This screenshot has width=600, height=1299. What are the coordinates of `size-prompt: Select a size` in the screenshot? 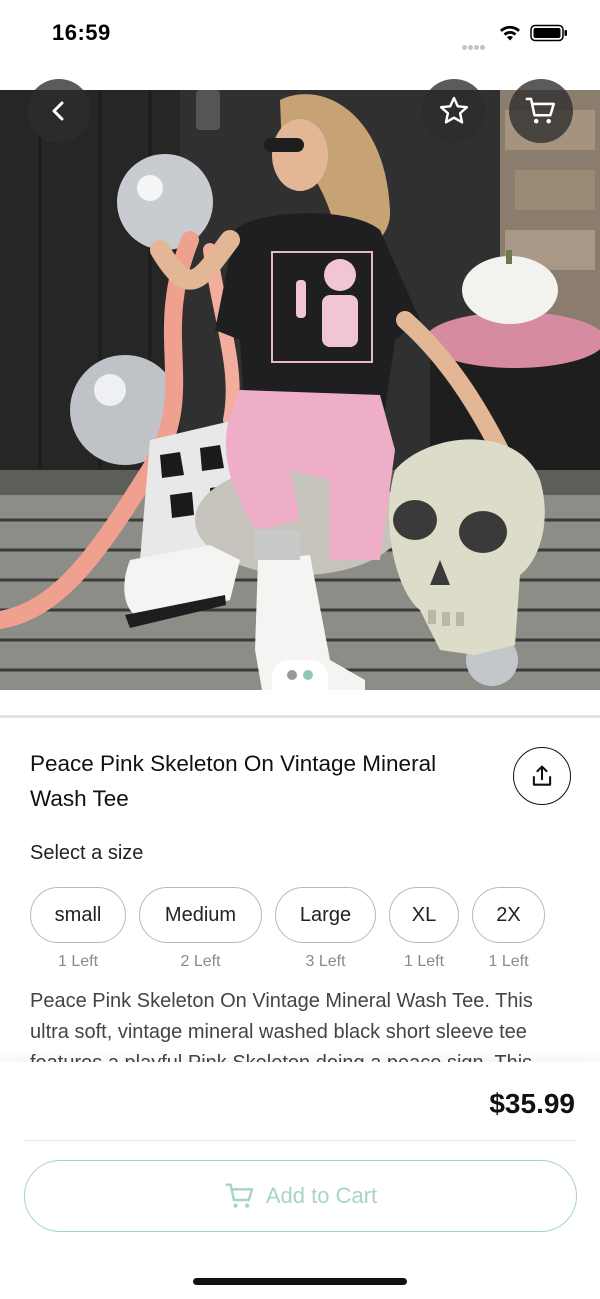 It's located at (87, 853).